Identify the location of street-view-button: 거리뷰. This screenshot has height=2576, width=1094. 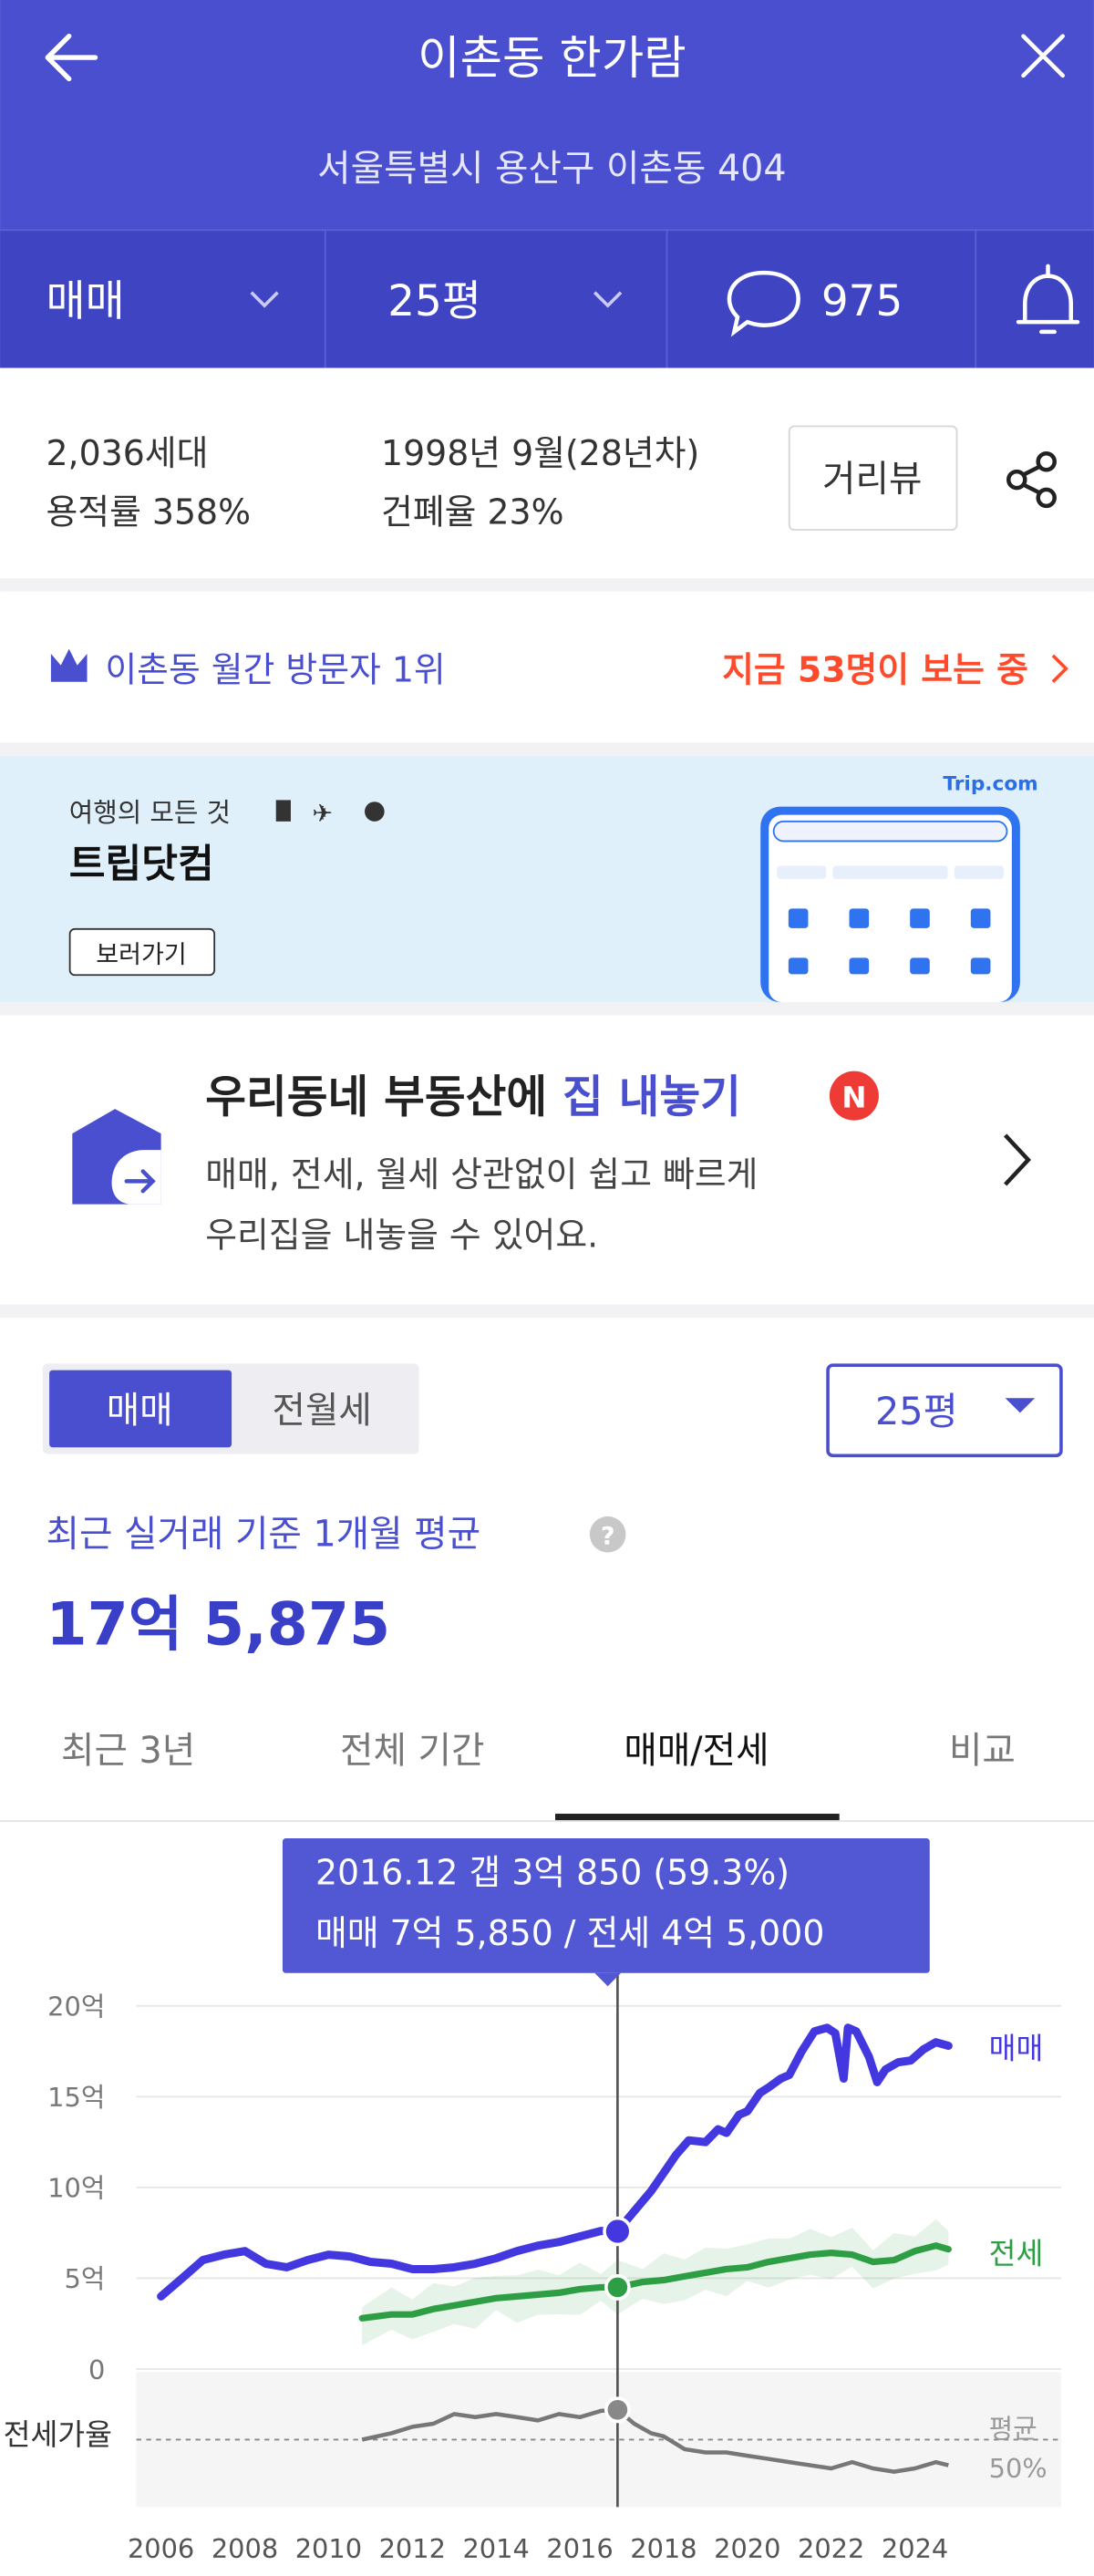
(873, 478).